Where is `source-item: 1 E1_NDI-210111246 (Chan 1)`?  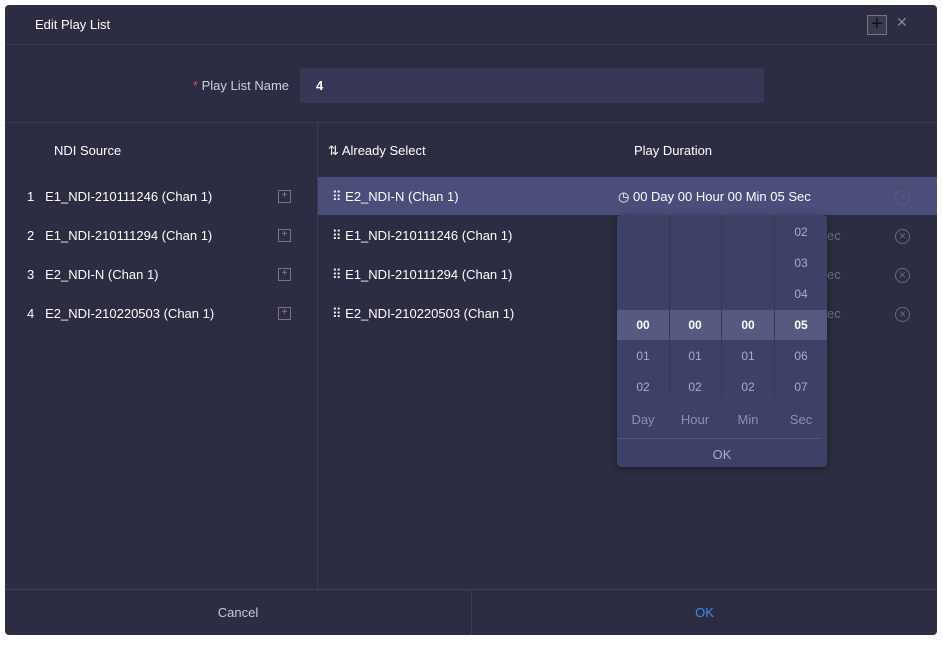
source-item: 1 E1_NDI-210111246 (Chan 1) is located at coordinates (119, 196).